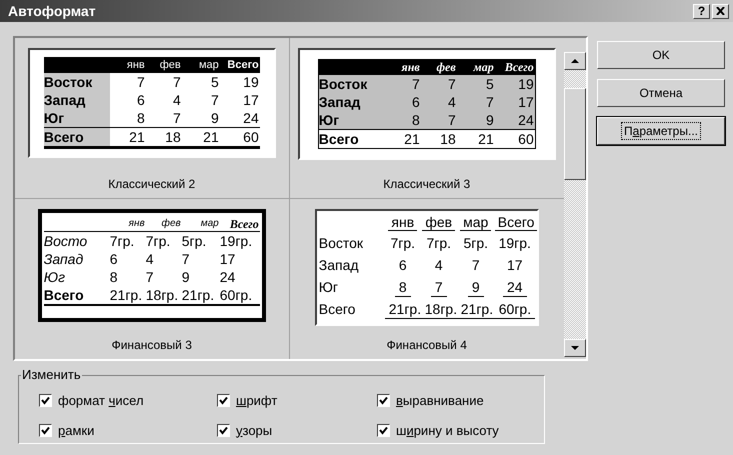 The image size is (733, 455). What do you see at coordinates (297, 430) in the screenshot?
I see `option-checkbox: узоры` at bounding box center [297, 430].